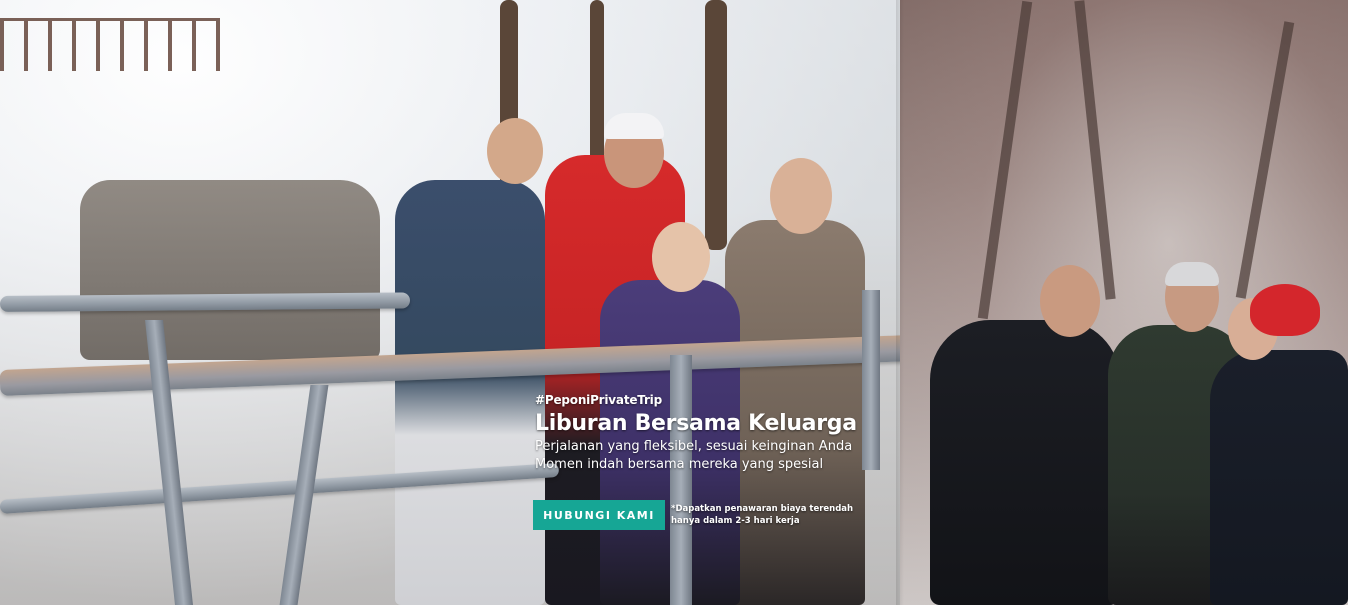 Image resolution: width=1348 pixels, height=605 pixels. I want to click on promo-headline: Liburan Bersama Keluarga, so click(696, 423).